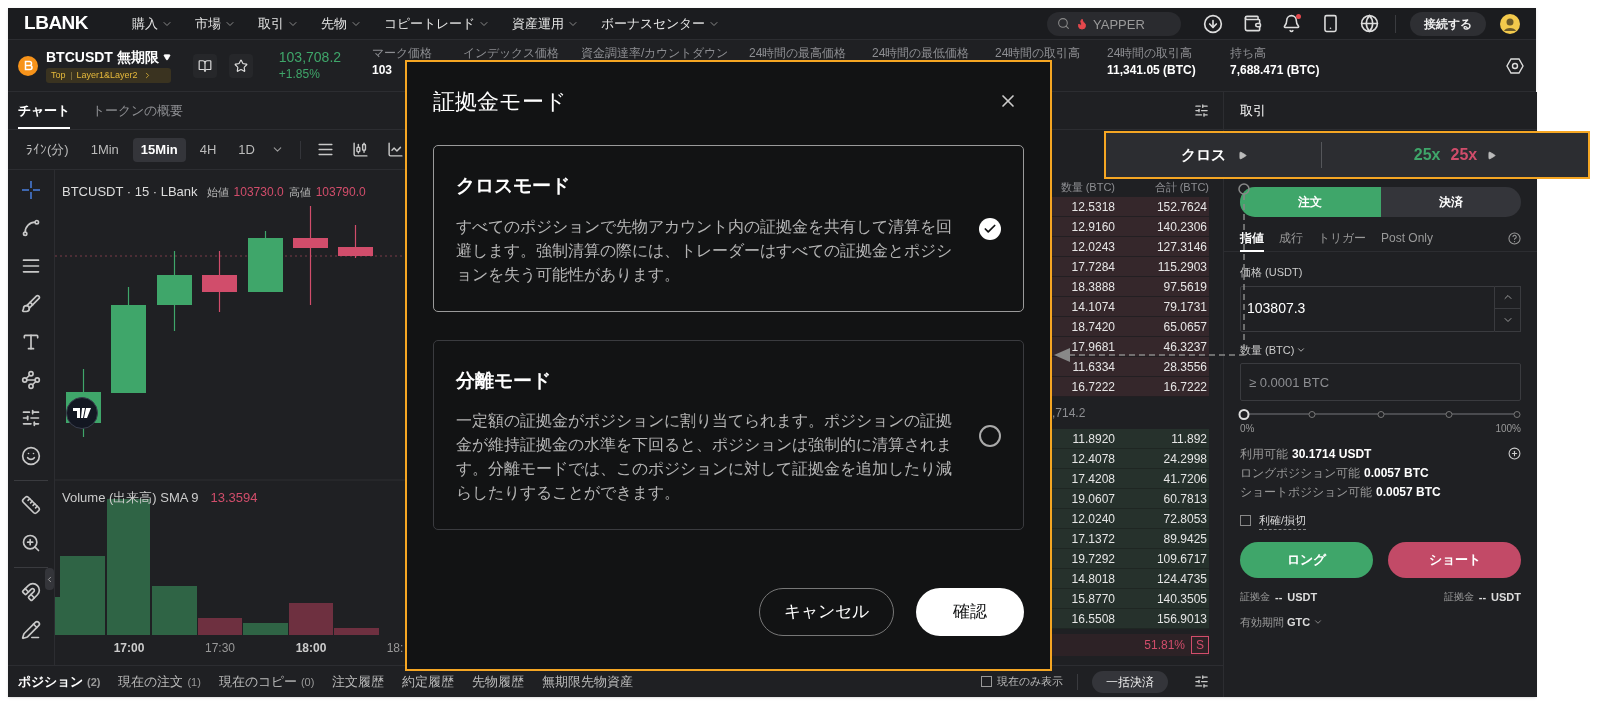 Image resolution: width=1600 pixels, height=706 pixels. What do you see at coordinates (216, 23) in the screenshot?
I see `nav-menu-item: 市場` at bounding box center [216, 23].